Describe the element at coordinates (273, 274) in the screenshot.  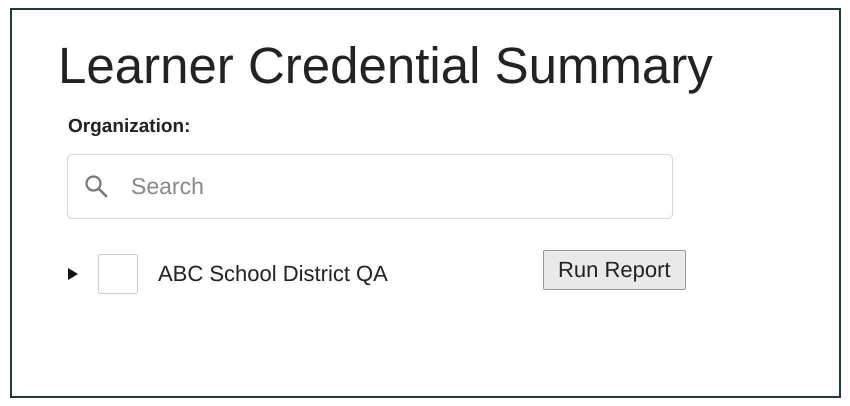
I see `organization-name: ABC School District QA` at that location.